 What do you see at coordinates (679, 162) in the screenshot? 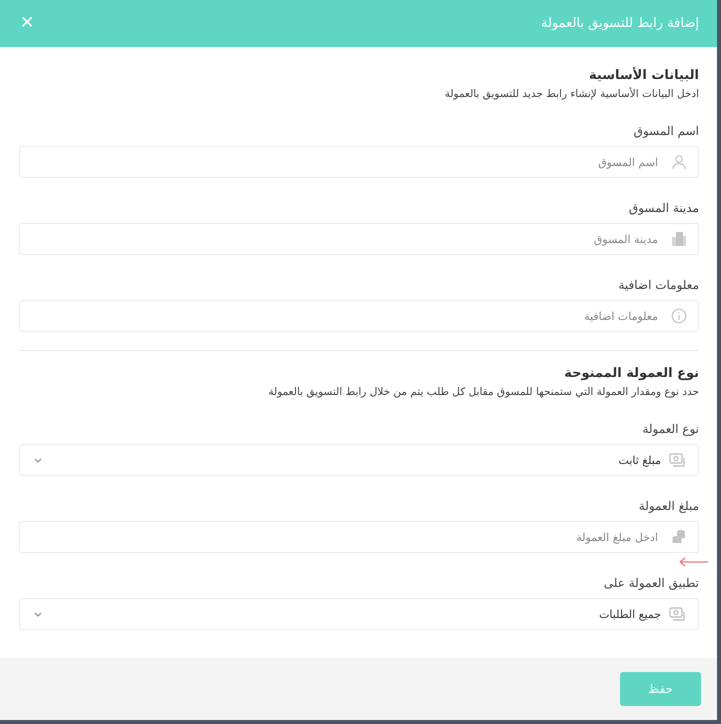
I see `user-icon` at bounding box center [679, 162].